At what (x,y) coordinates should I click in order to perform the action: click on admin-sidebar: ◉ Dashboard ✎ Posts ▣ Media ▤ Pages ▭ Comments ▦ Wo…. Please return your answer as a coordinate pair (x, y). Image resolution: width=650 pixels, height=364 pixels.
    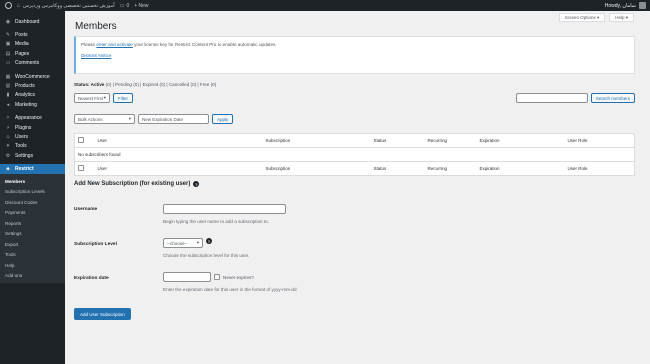
    Looking at the image, I should click on (32, 187).